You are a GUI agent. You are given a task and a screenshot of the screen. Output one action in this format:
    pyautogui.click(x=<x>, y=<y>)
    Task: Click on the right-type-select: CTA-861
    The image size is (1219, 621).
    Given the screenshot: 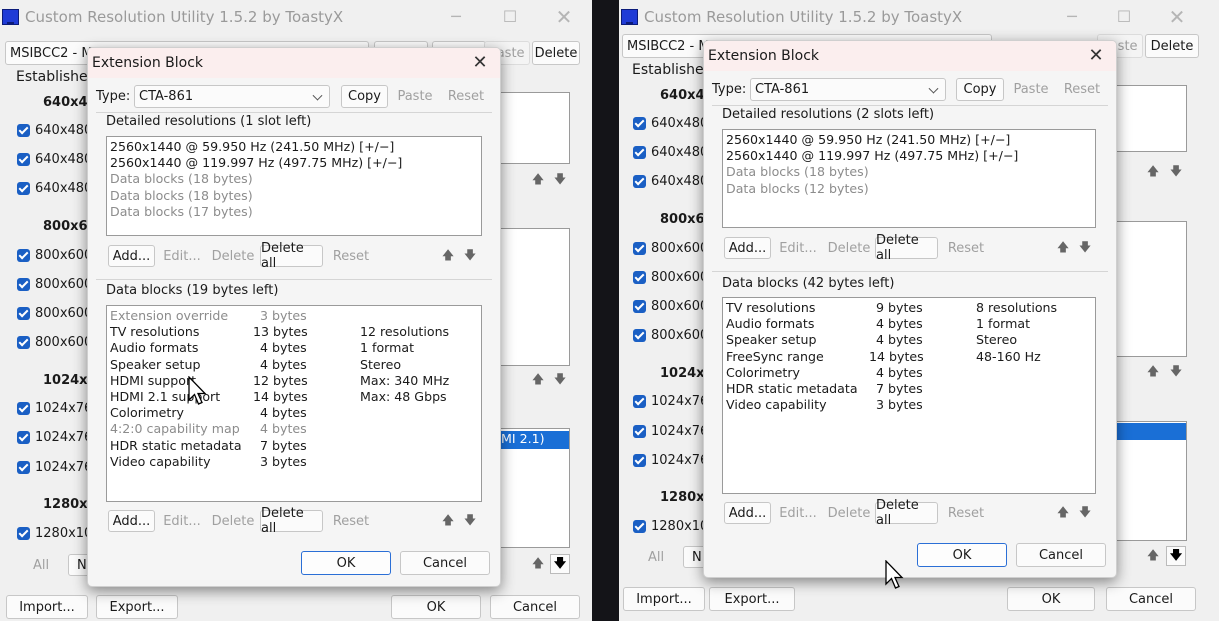 What is the action you would take?
    pyautogui.click(x=848, y=89)
    